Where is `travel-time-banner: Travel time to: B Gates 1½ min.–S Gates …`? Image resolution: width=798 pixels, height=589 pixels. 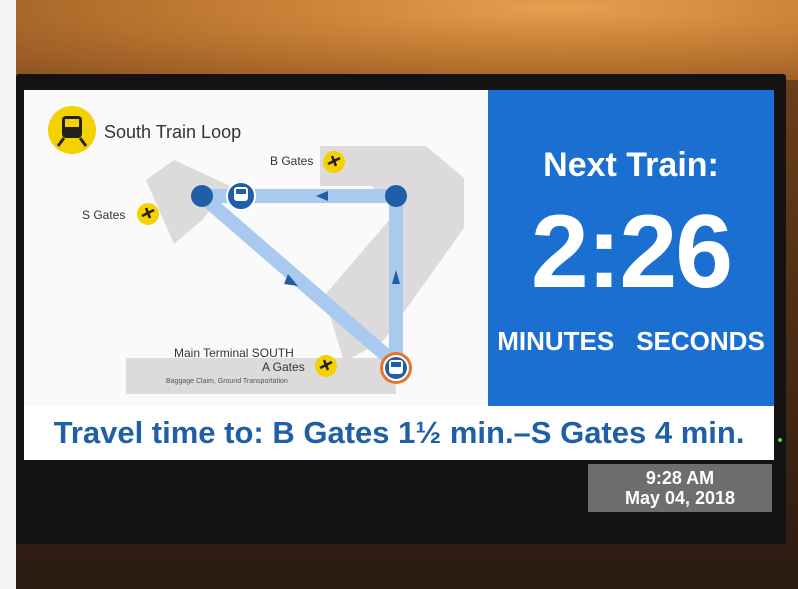 travel-time-banner: Travel time to: B Gates 1½ min.–S Gates … is located at coordinates (399, 433).